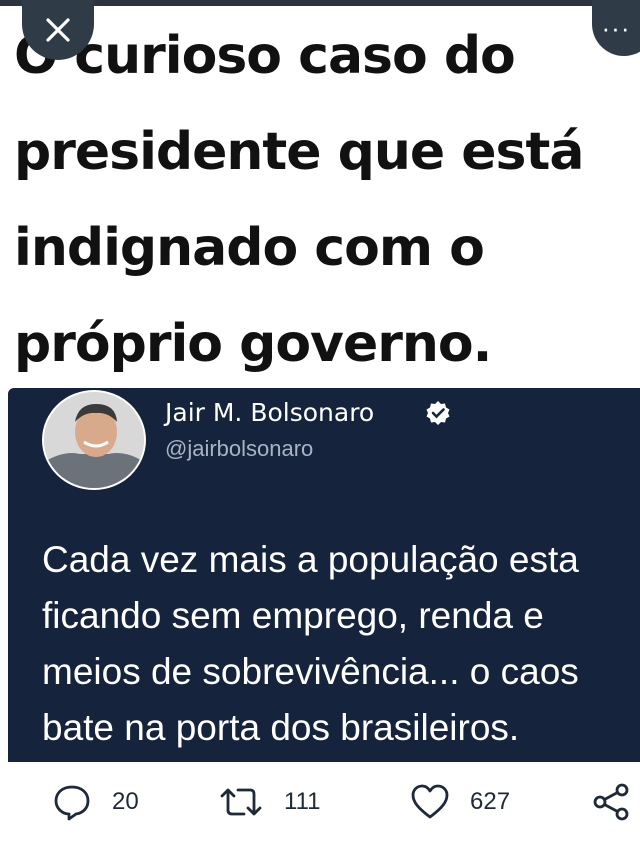 The image size is (640, 867). Describe the element at coordinates (269, 412) in the screenshot. I see `author-name: Jair M. Bolsonaro` at that location.